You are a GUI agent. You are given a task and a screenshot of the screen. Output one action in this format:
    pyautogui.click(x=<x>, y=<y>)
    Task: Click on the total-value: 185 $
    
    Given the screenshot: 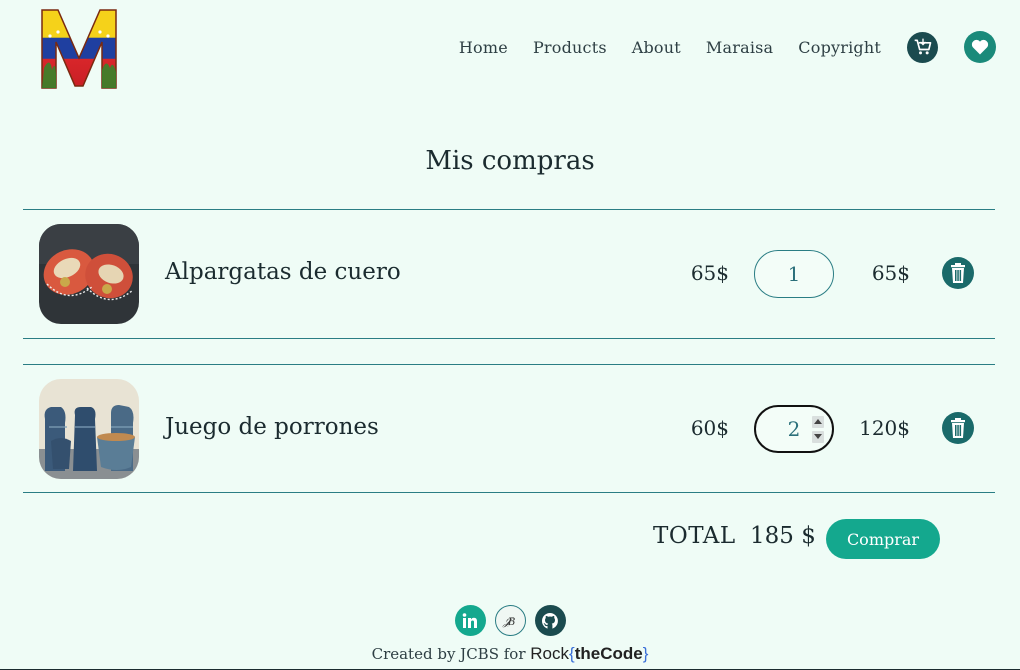 What is the action you would take?
    pyautogui.click(x=783, y=536)
    